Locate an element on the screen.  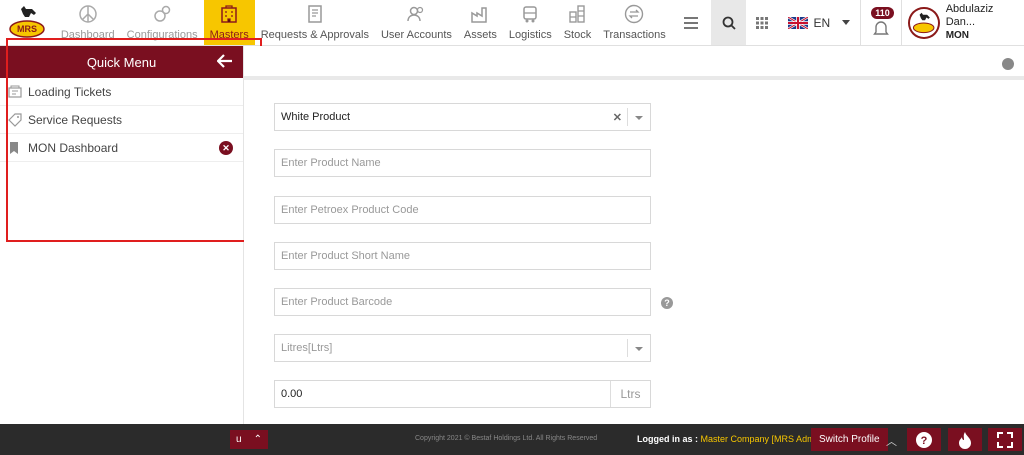
product-type-value: White Product is located at coordinates (316, 117).